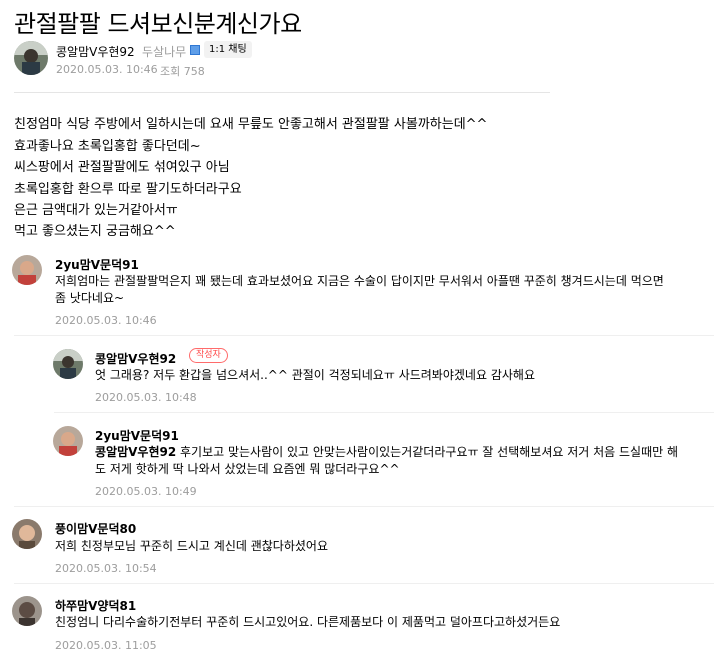  Describe the element at coordinates (158, 24) in the screenshot. I see `post-title: 관절팔팔 드셔보신분계신가요` at that location.